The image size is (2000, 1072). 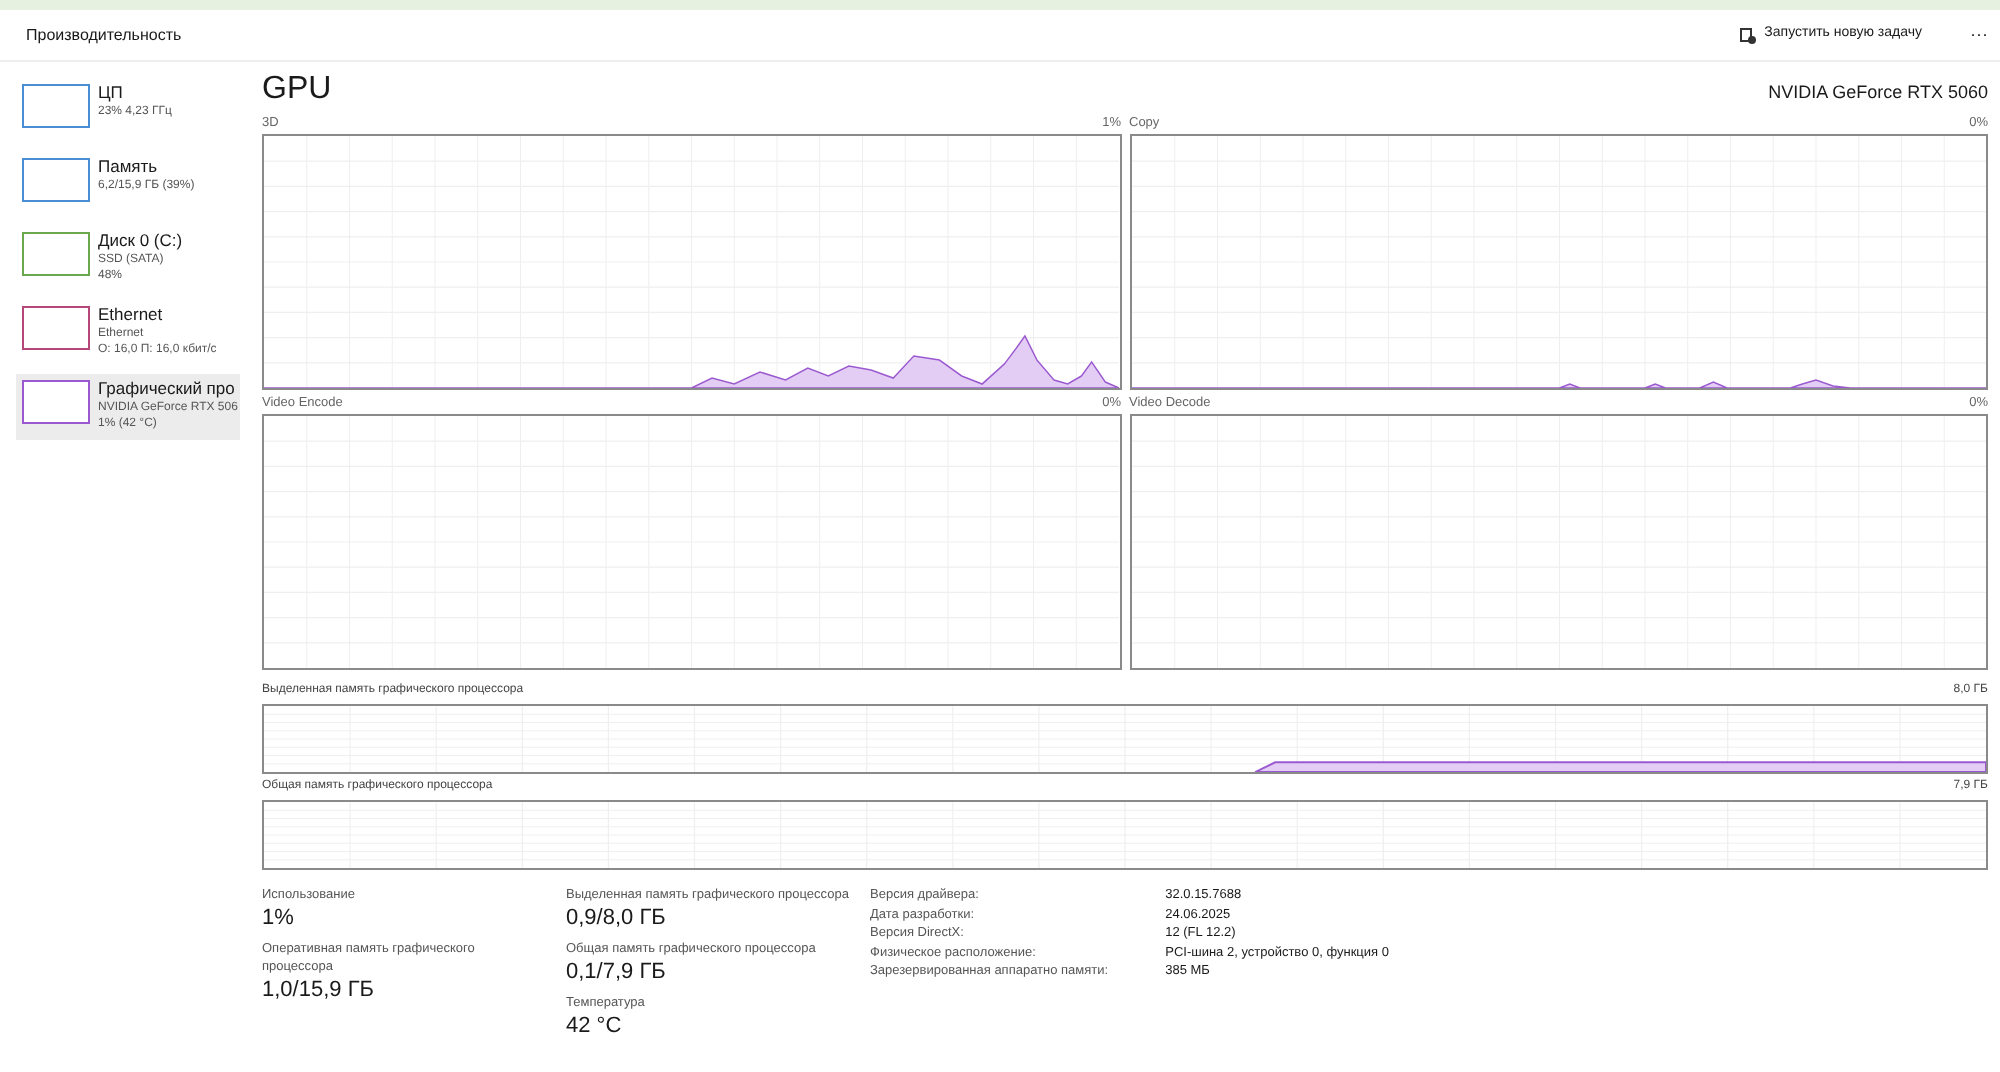 What do you see at coordinates (111, 93) in the screenshot?
I see `item-title: ЦП` at bounding box center [111, 93].